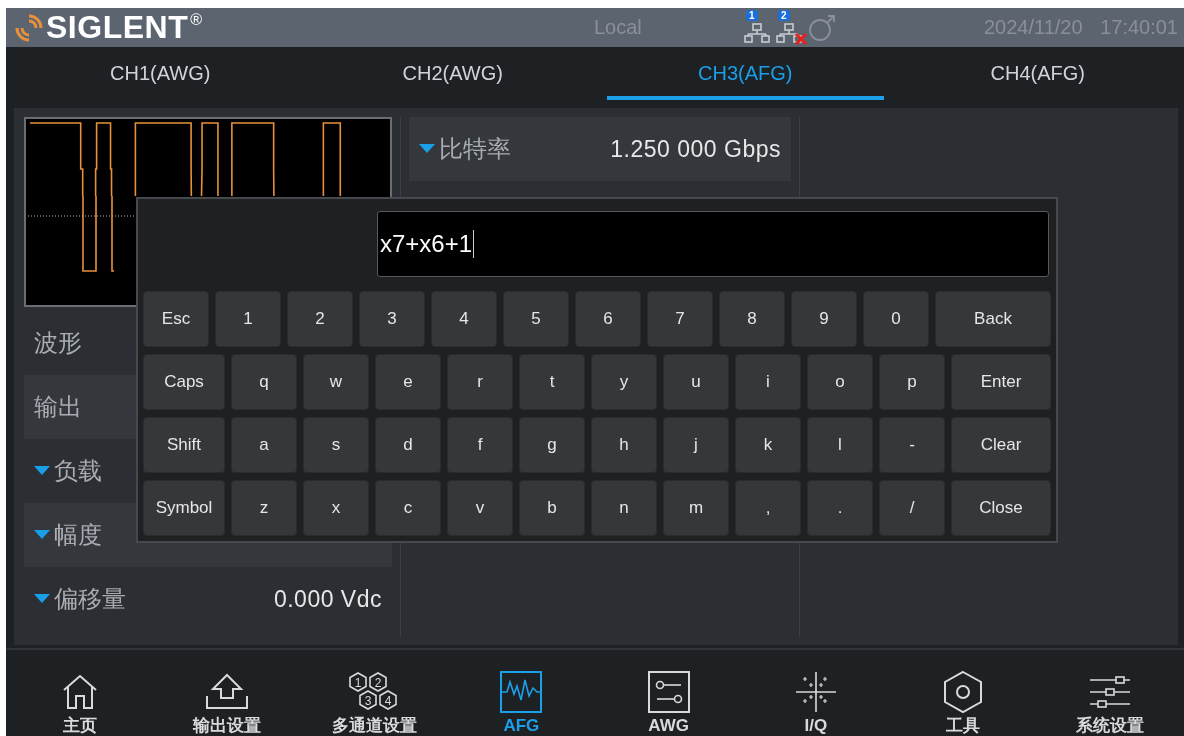 This screenshot has width=1184, height=736. I want to click on parameter-label: 比特率, so click(475, 149).